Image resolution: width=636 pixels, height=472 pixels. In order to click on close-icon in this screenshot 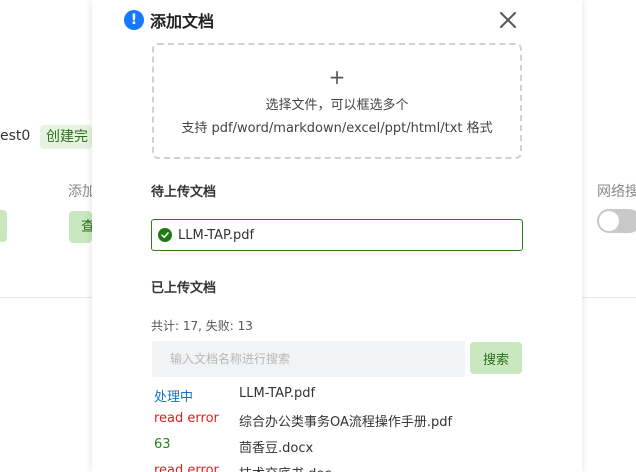, I will do `click(508, 20)`.